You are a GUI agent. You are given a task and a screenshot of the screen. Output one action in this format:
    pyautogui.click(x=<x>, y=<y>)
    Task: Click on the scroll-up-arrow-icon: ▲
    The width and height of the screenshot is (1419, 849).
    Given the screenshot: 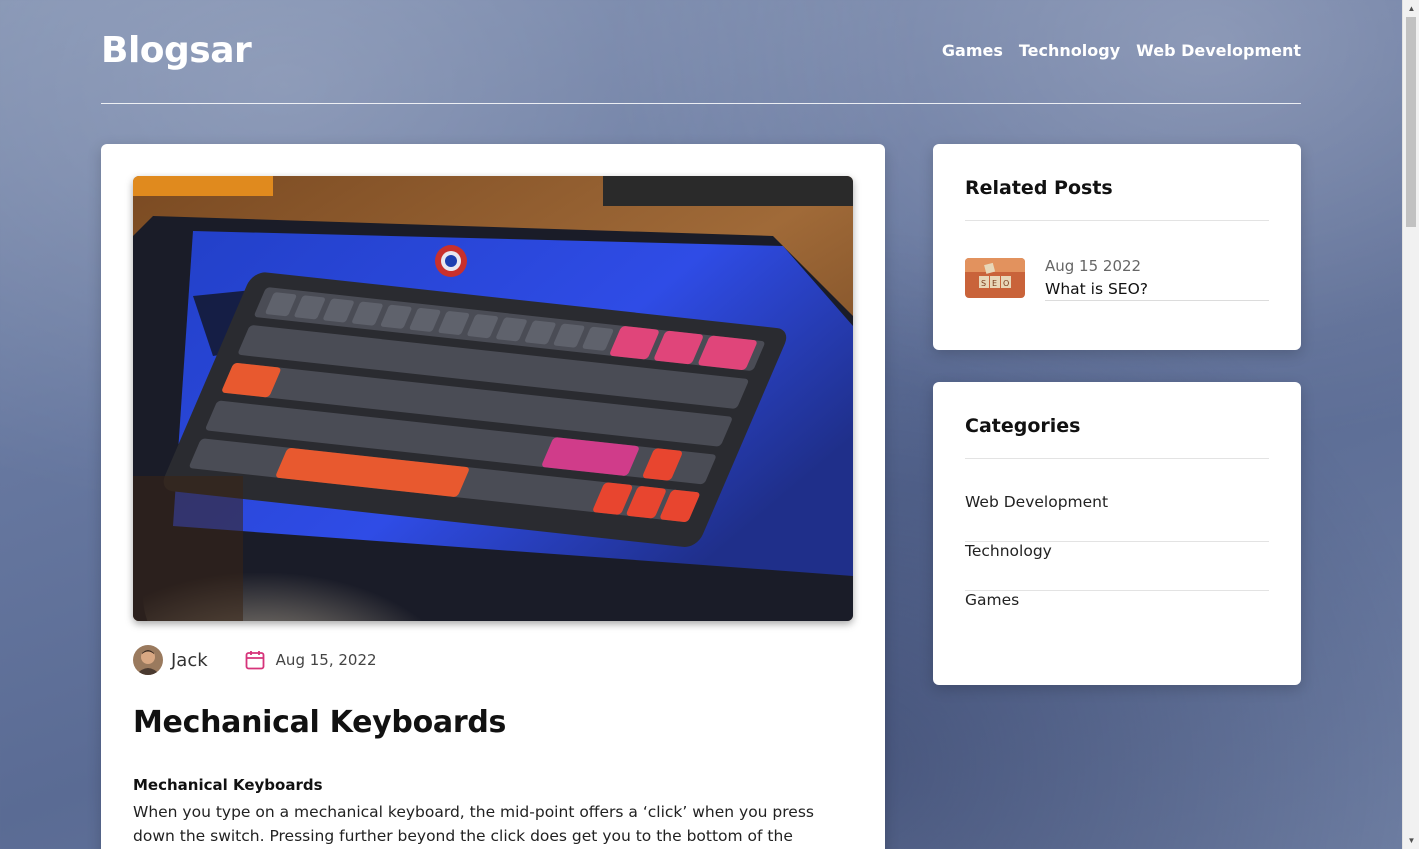 What is the action you would take?
    pyautogui.click(x=1411, y=8)
    